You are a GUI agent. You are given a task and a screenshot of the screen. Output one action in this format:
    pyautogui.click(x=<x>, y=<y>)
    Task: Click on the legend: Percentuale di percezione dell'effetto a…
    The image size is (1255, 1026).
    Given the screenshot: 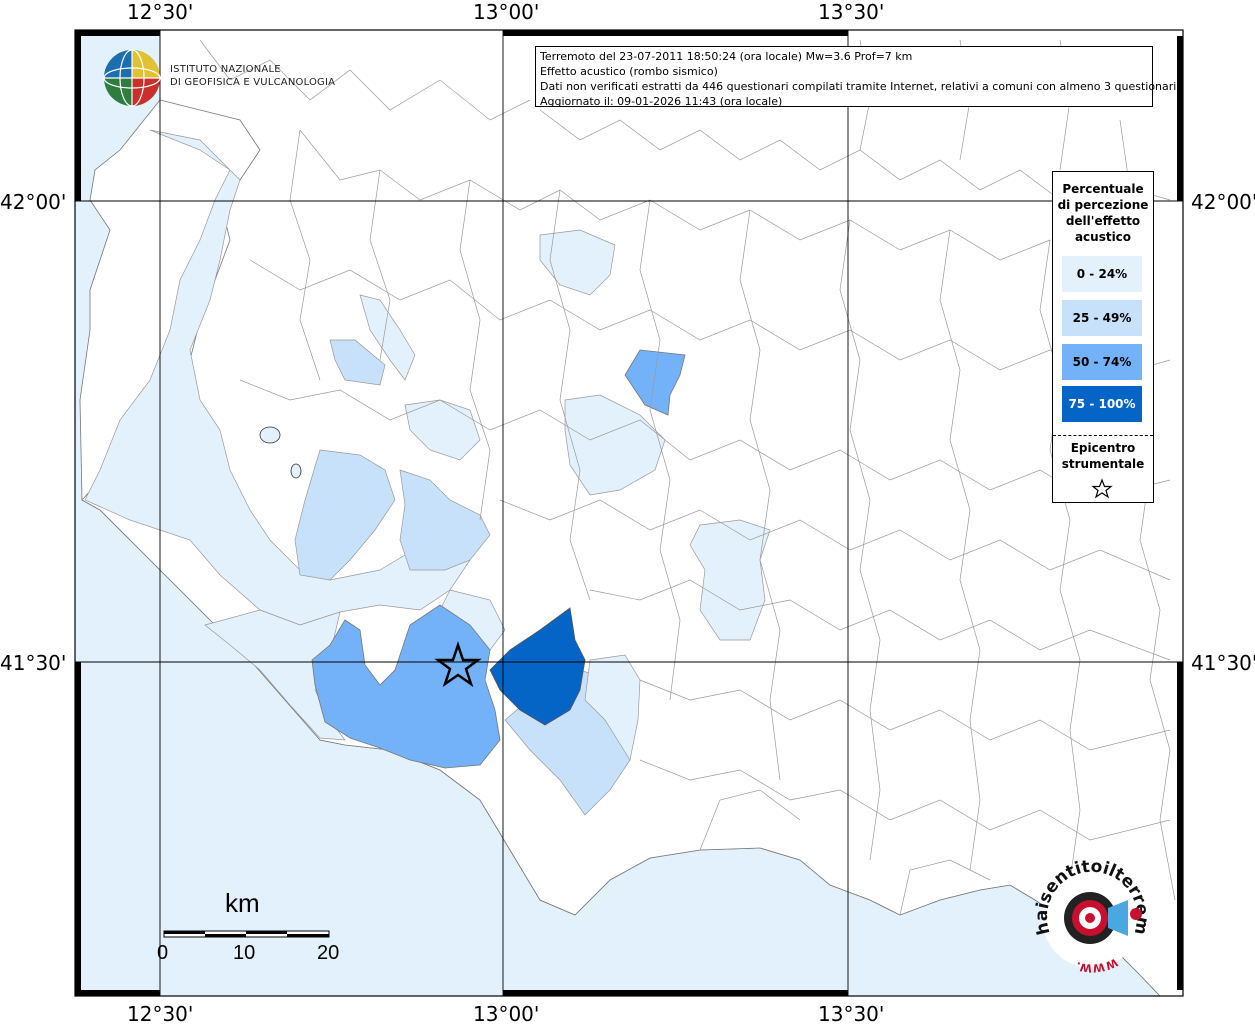 What is the action you would take?
    pyautogui.click(x=1103, y=337)
    